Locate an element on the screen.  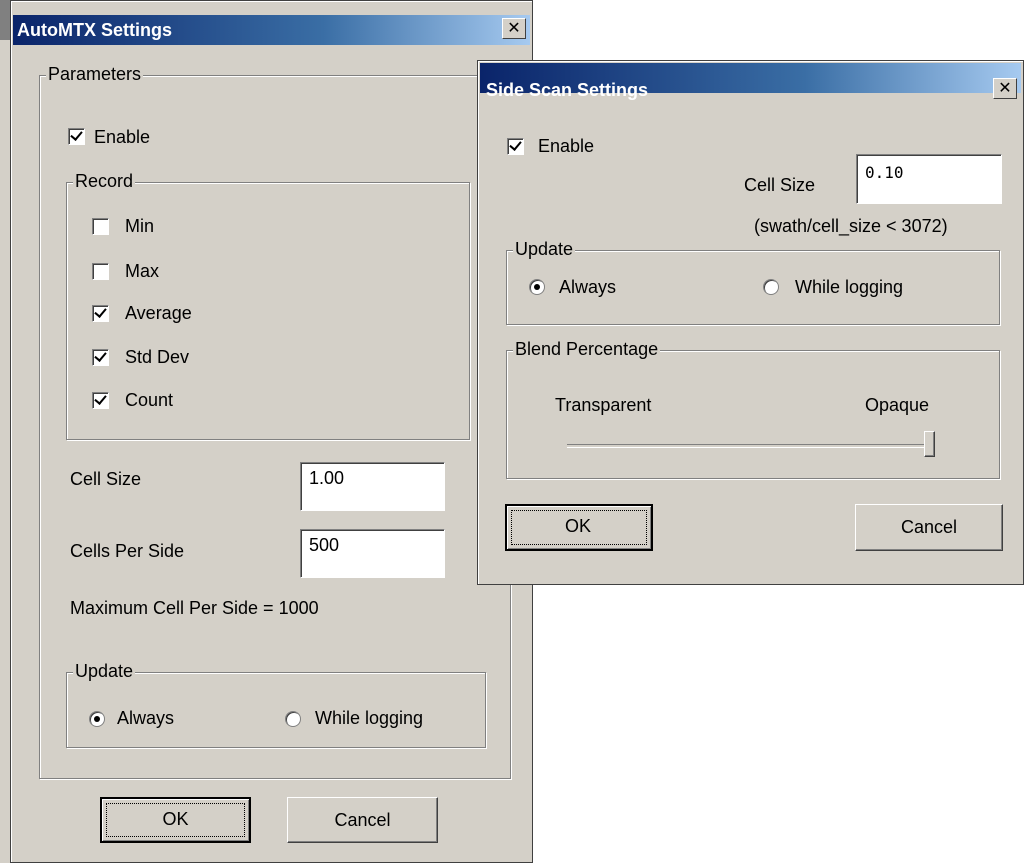
automtx-ok-button: OK is located at coordinates (175, 820).